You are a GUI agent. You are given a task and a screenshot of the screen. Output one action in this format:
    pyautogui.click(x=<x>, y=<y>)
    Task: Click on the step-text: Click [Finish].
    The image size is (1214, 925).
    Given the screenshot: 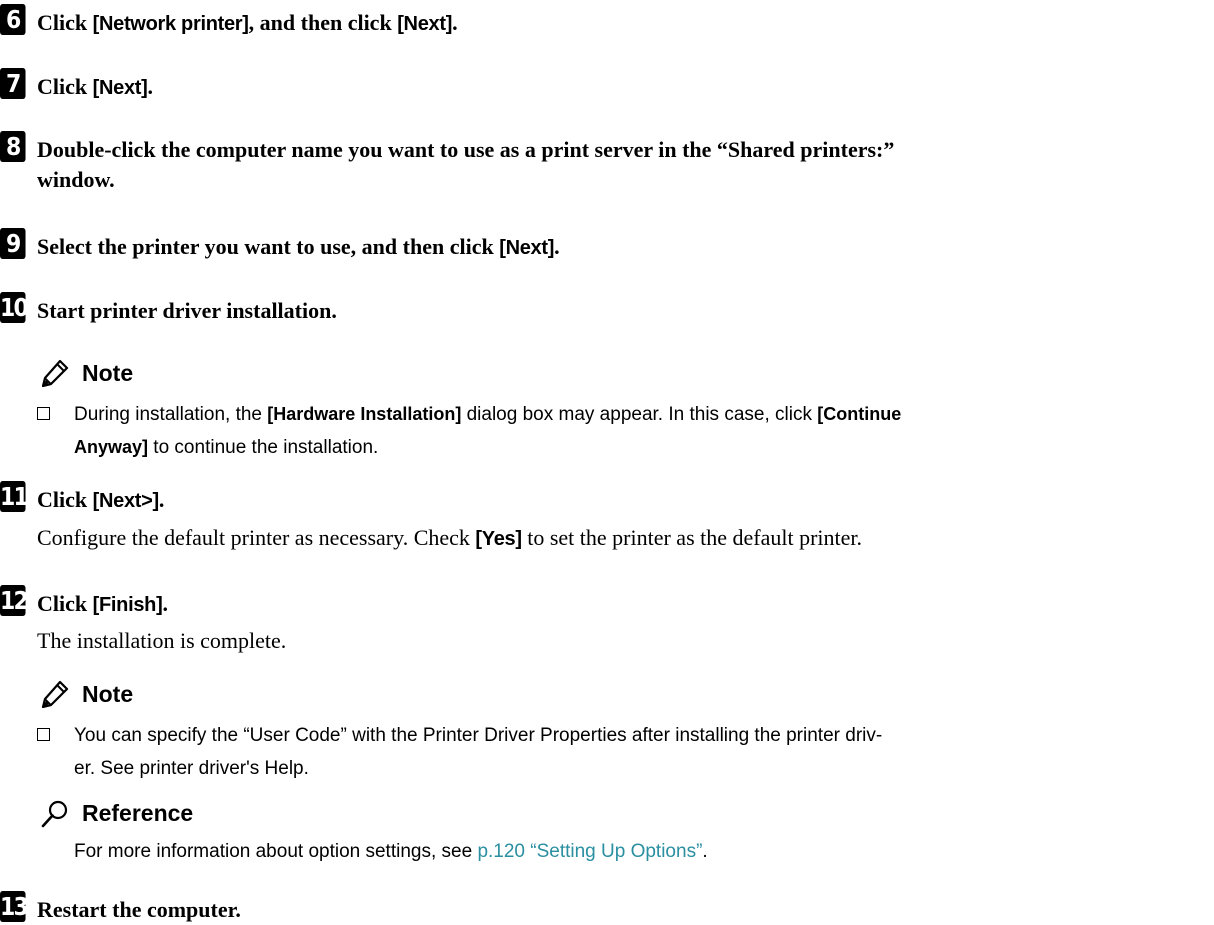 What is the action you would take?
    pyautogui.click(x=102, y=603)
    